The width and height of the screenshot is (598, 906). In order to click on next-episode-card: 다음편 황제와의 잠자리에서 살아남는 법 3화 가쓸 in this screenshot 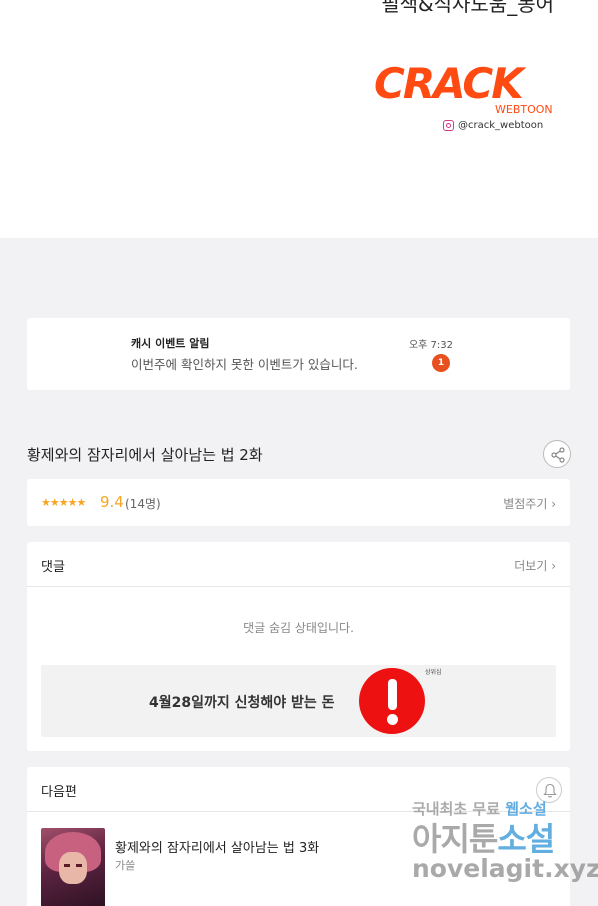, I will do `click(298, 836)`.